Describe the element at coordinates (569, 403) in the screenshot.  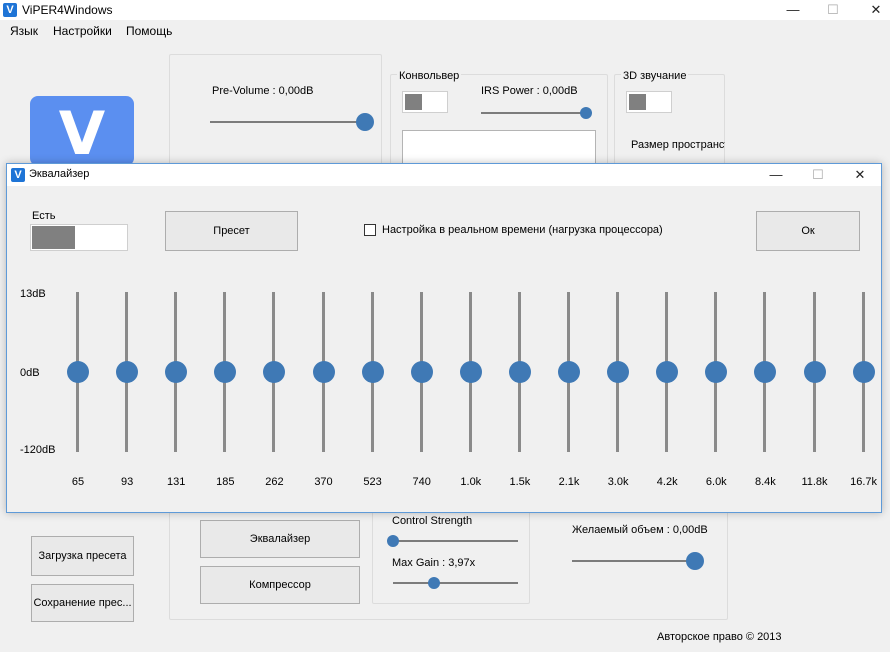
I see `eq-band: 2.1k` at that location.